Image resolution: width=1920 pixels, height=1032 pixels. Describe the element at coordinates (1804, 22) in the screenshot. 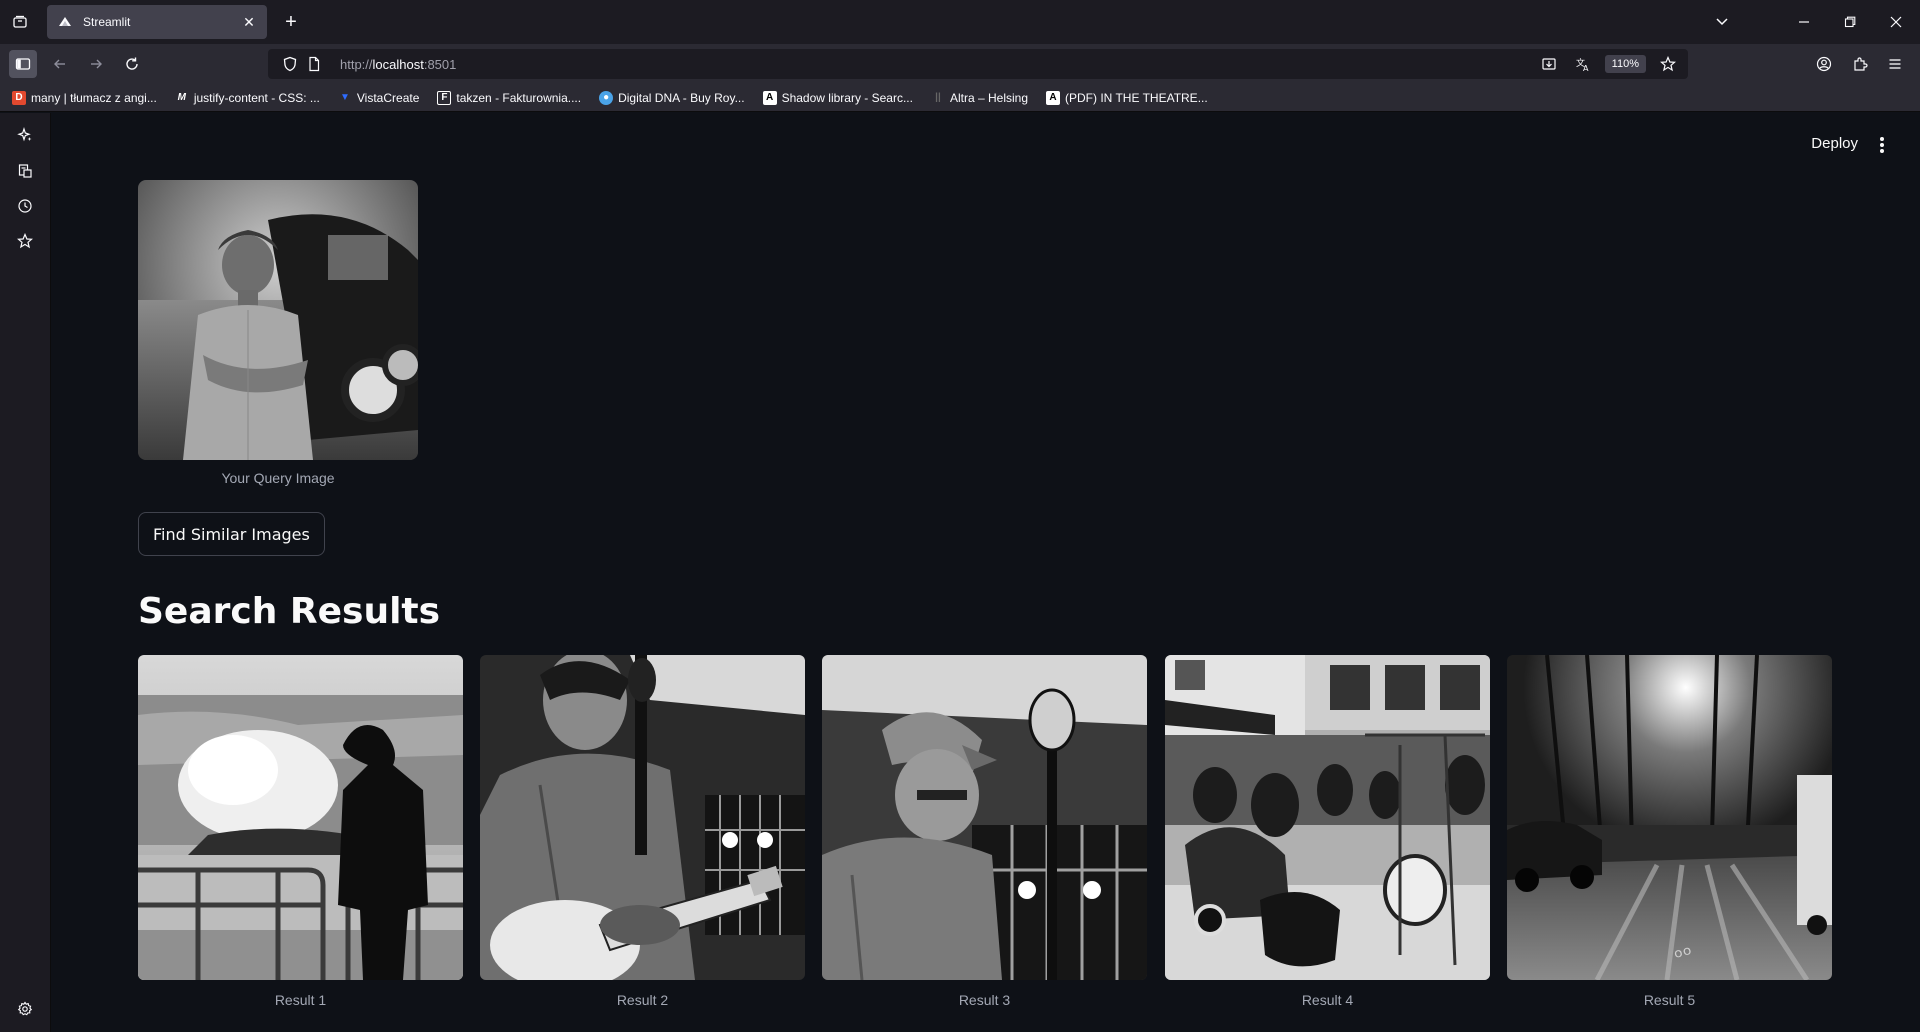

I see `minimize-icon` at that location.